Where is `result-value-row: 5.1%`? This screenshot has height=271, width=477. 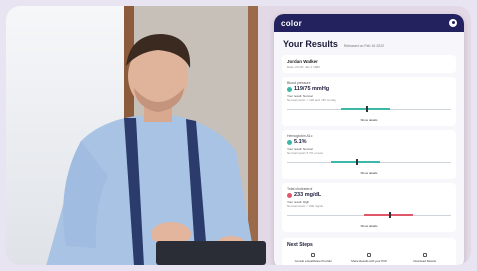 result-value-row: 5.1% is located at coordinates (369, 142).